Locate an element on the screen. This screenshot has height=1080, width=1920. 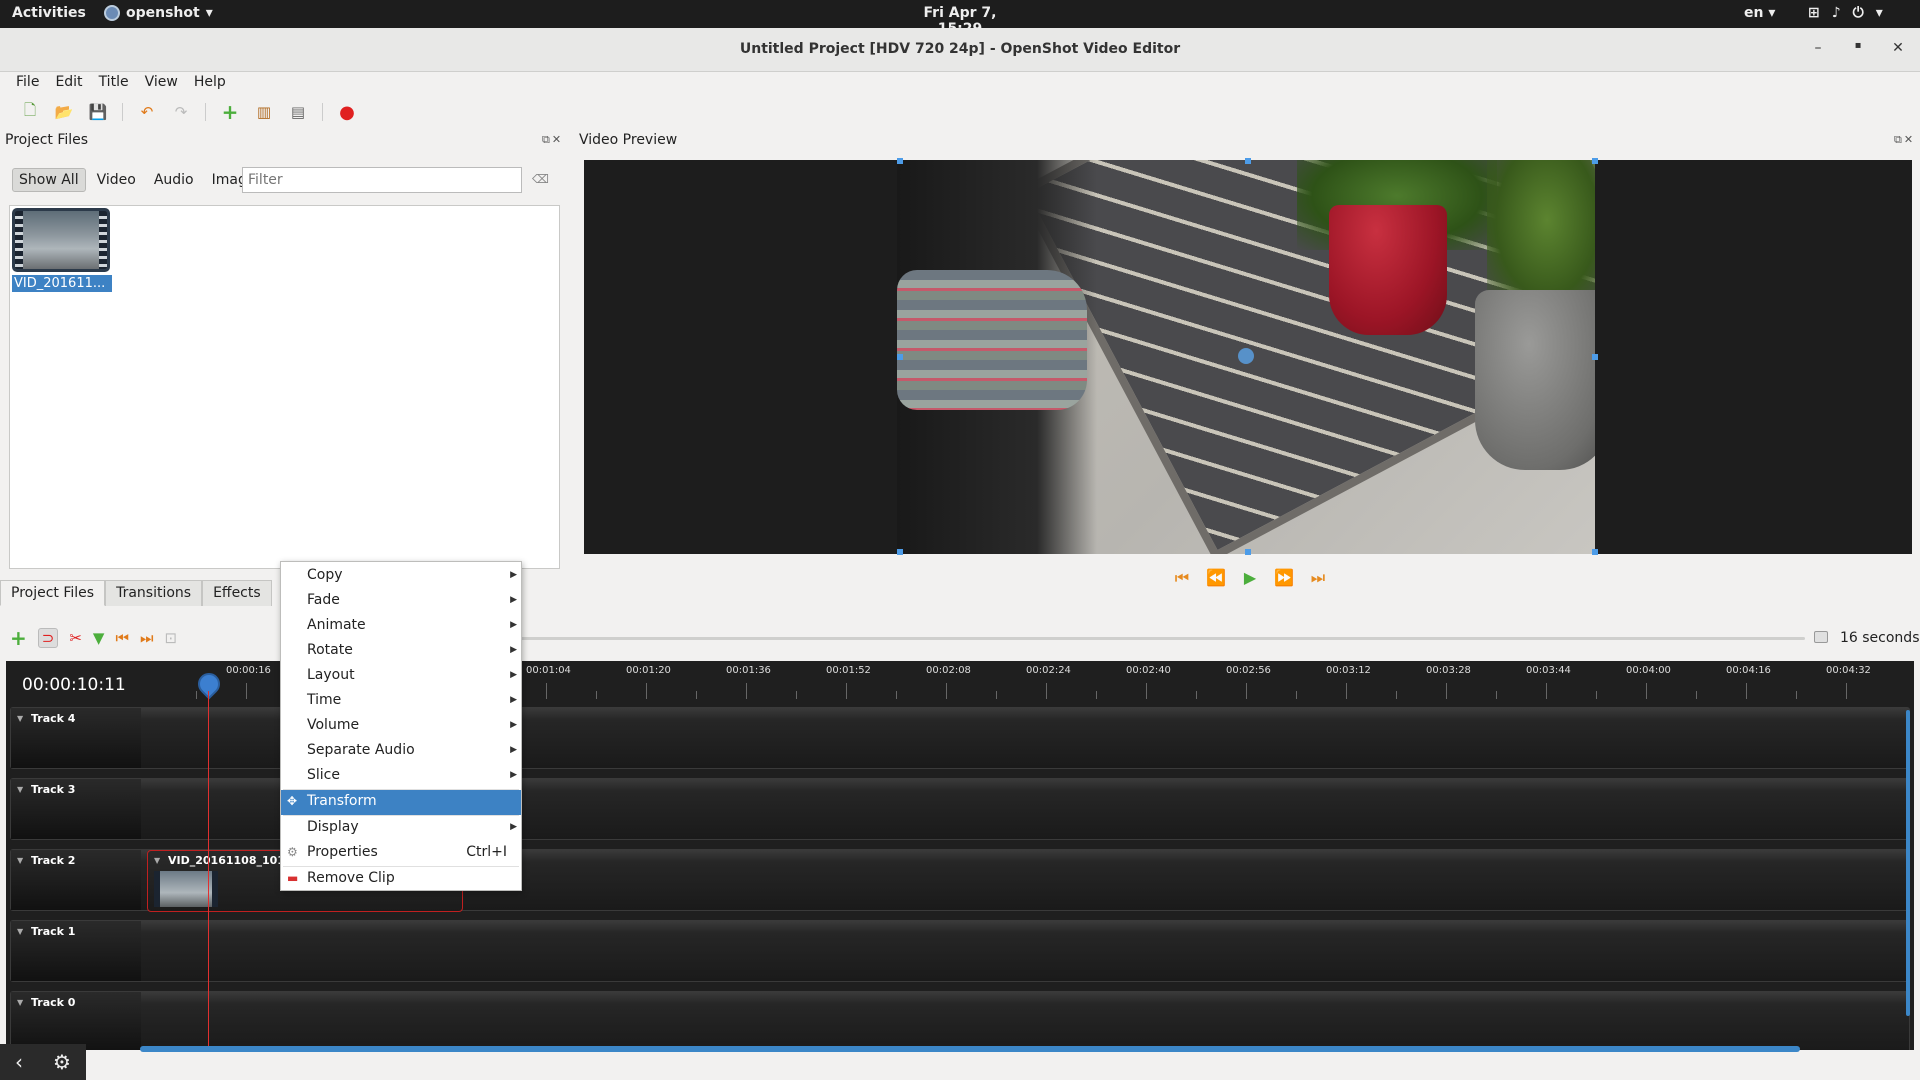
add-track-icon: + is located at coordinates (18, 638).